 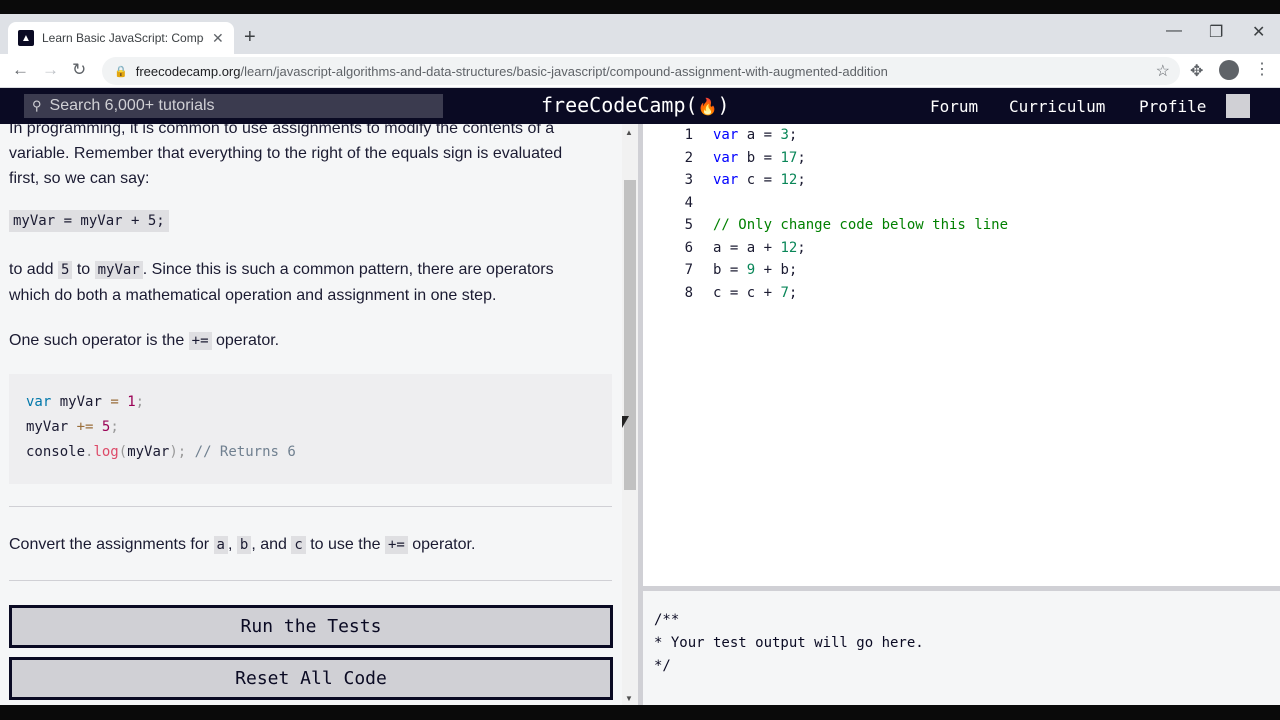 I want to click on account-icon, so click(x=1229, y=70).